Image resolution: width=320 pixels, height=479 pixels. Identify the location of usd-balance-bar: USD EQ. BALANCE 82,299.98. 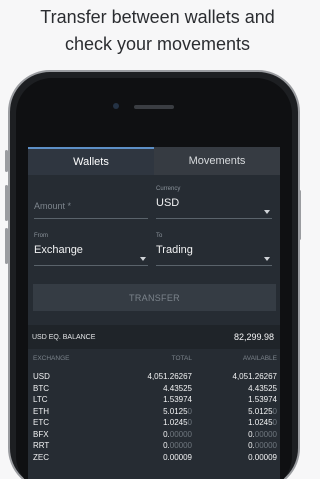
(154, 337).